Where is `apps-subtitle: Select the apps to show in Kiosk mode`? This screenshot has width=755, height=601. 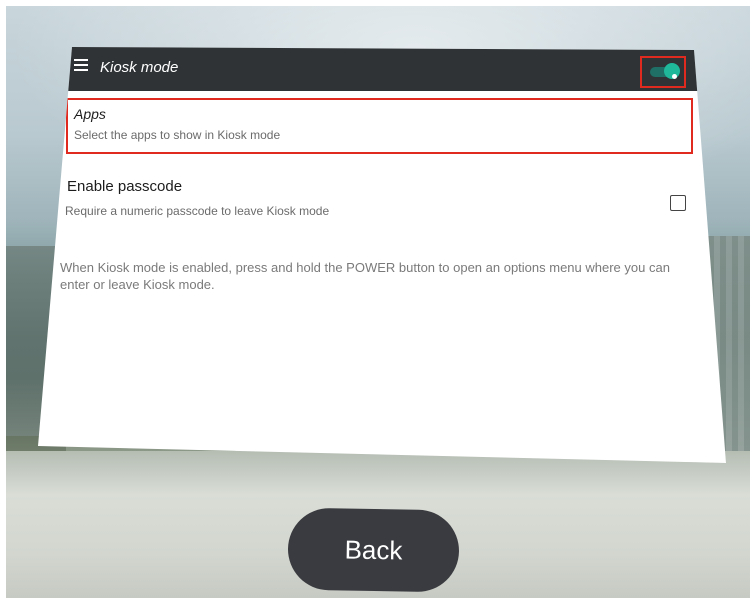 apps-subtitle: Select the apps to show in Kiosk mode is located at coordinates (177, 135).